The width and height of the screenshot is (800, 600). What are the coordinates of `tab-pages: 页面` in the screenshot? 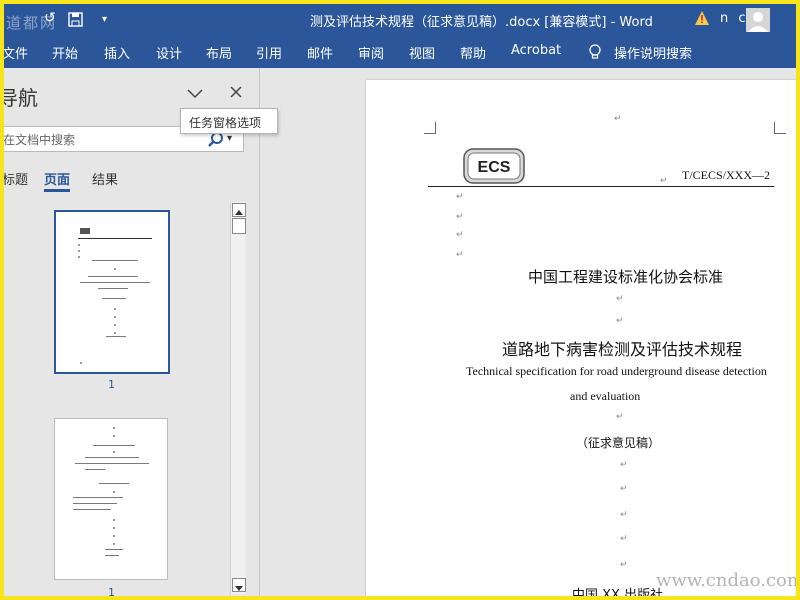 It's located at (57, 178).